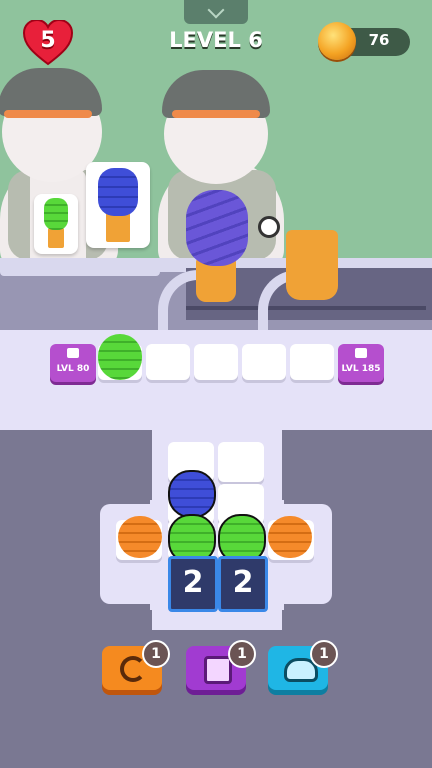 The height and width of the screenshot is (768, 432). What do you see at coordinates (133, 669) in the screenshot?
I see `undo-icon` at bounding box center [133, 669].